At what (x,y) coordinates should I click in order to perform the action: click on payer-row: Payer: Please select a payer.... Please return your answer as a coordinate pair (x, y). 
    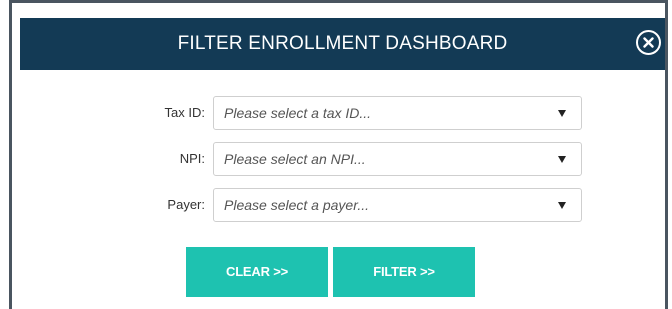
    Looking at the image, I should click on (336, 205).